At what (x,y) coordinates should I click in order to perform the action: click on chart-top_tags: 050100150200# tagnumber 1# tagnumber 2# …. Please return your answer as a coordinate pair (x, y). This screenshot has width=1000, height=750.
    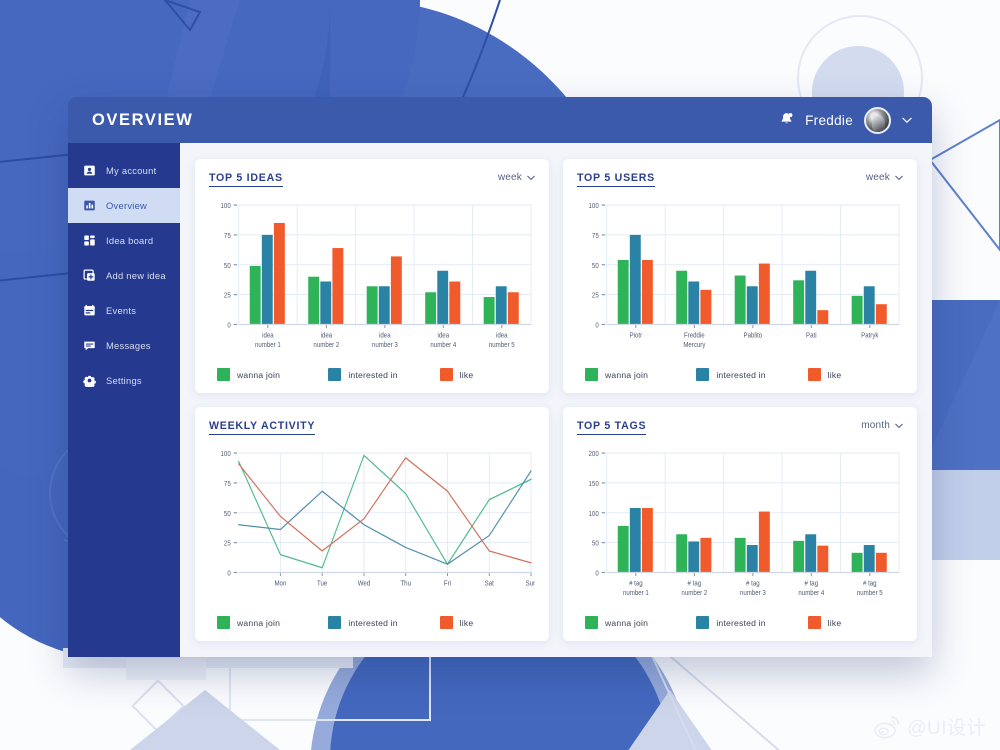
    Looking at the image, I should click on (744, 524).